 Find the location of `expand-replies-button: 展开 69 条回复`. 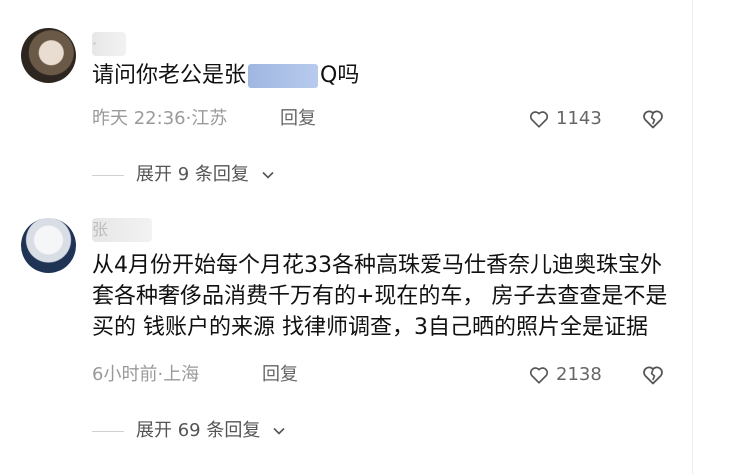

expand-replies-button: 展开 69 条回复 is located at coordinates (189, 431).